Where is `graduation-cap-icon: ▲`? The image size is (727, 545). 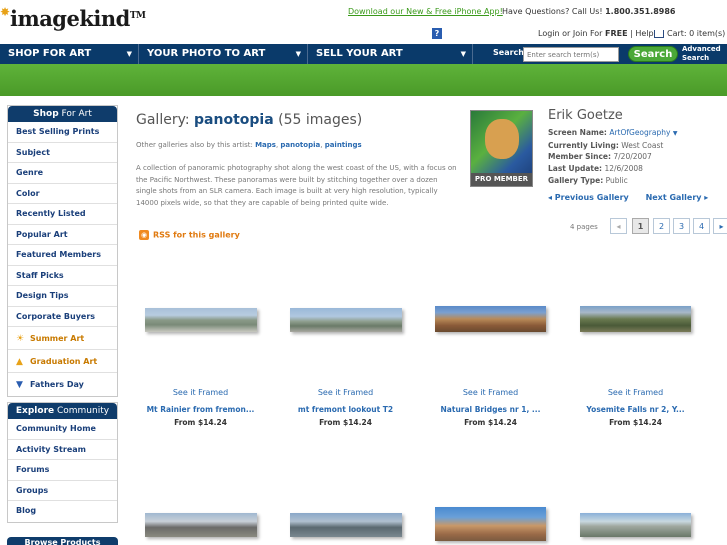
graduation-cap-icon: ▲ is located at coordinates (19, 362).